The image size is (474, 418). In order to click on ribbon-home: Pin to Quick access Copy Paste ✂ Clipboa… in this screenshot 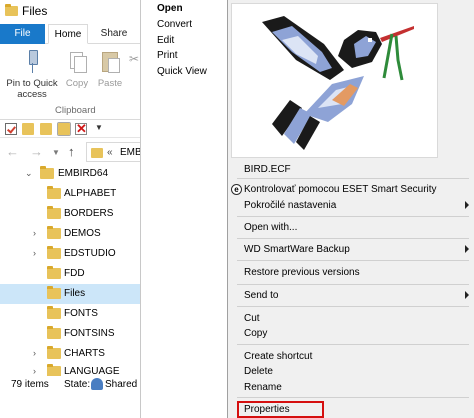, I will do `click(70, 82)`.